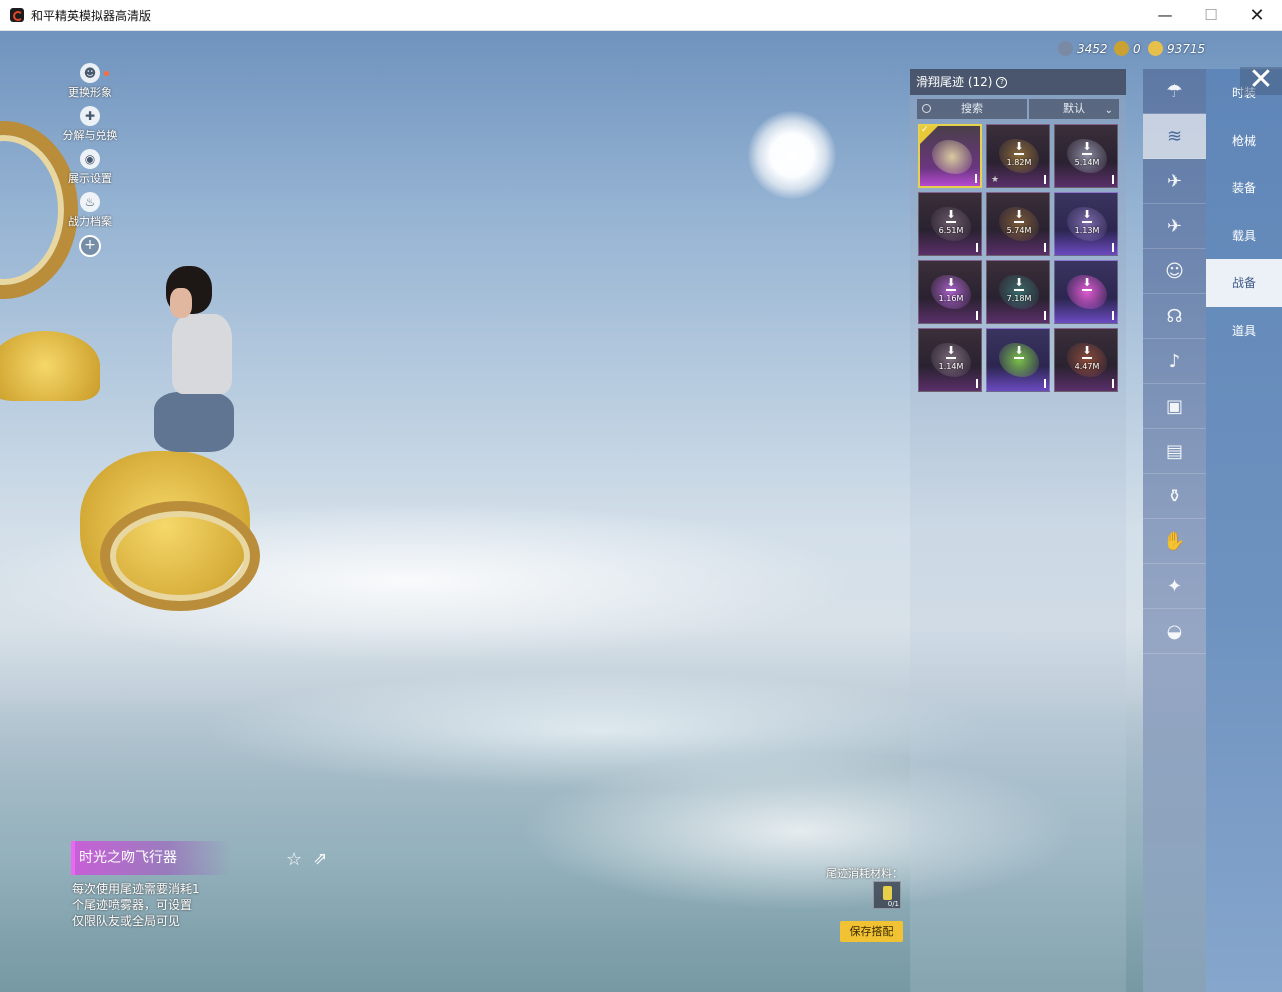 Image resolution: width=1282 pixels, height=992 pixels. What do you see at coordinates (950, 292) in the screenshot?
I see `trail-tile: ⬇ 1.16M` at bounding box center [950, 292].